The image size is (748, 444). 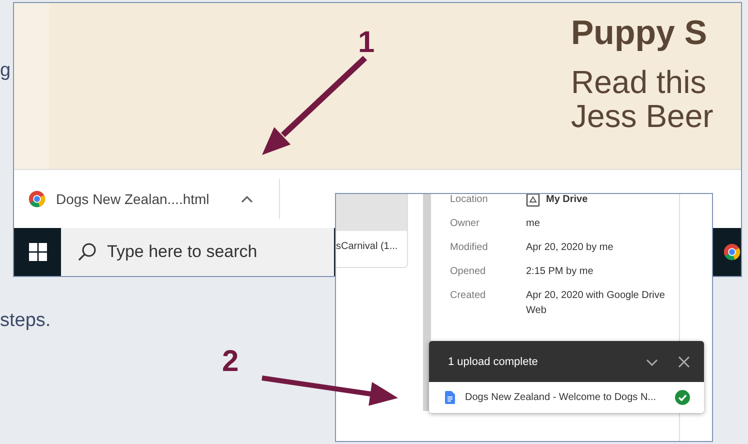 What do you see at coordinates (533, 224) in the screenshot?
I see `detail-value: me` at bounding box center [533, 224].